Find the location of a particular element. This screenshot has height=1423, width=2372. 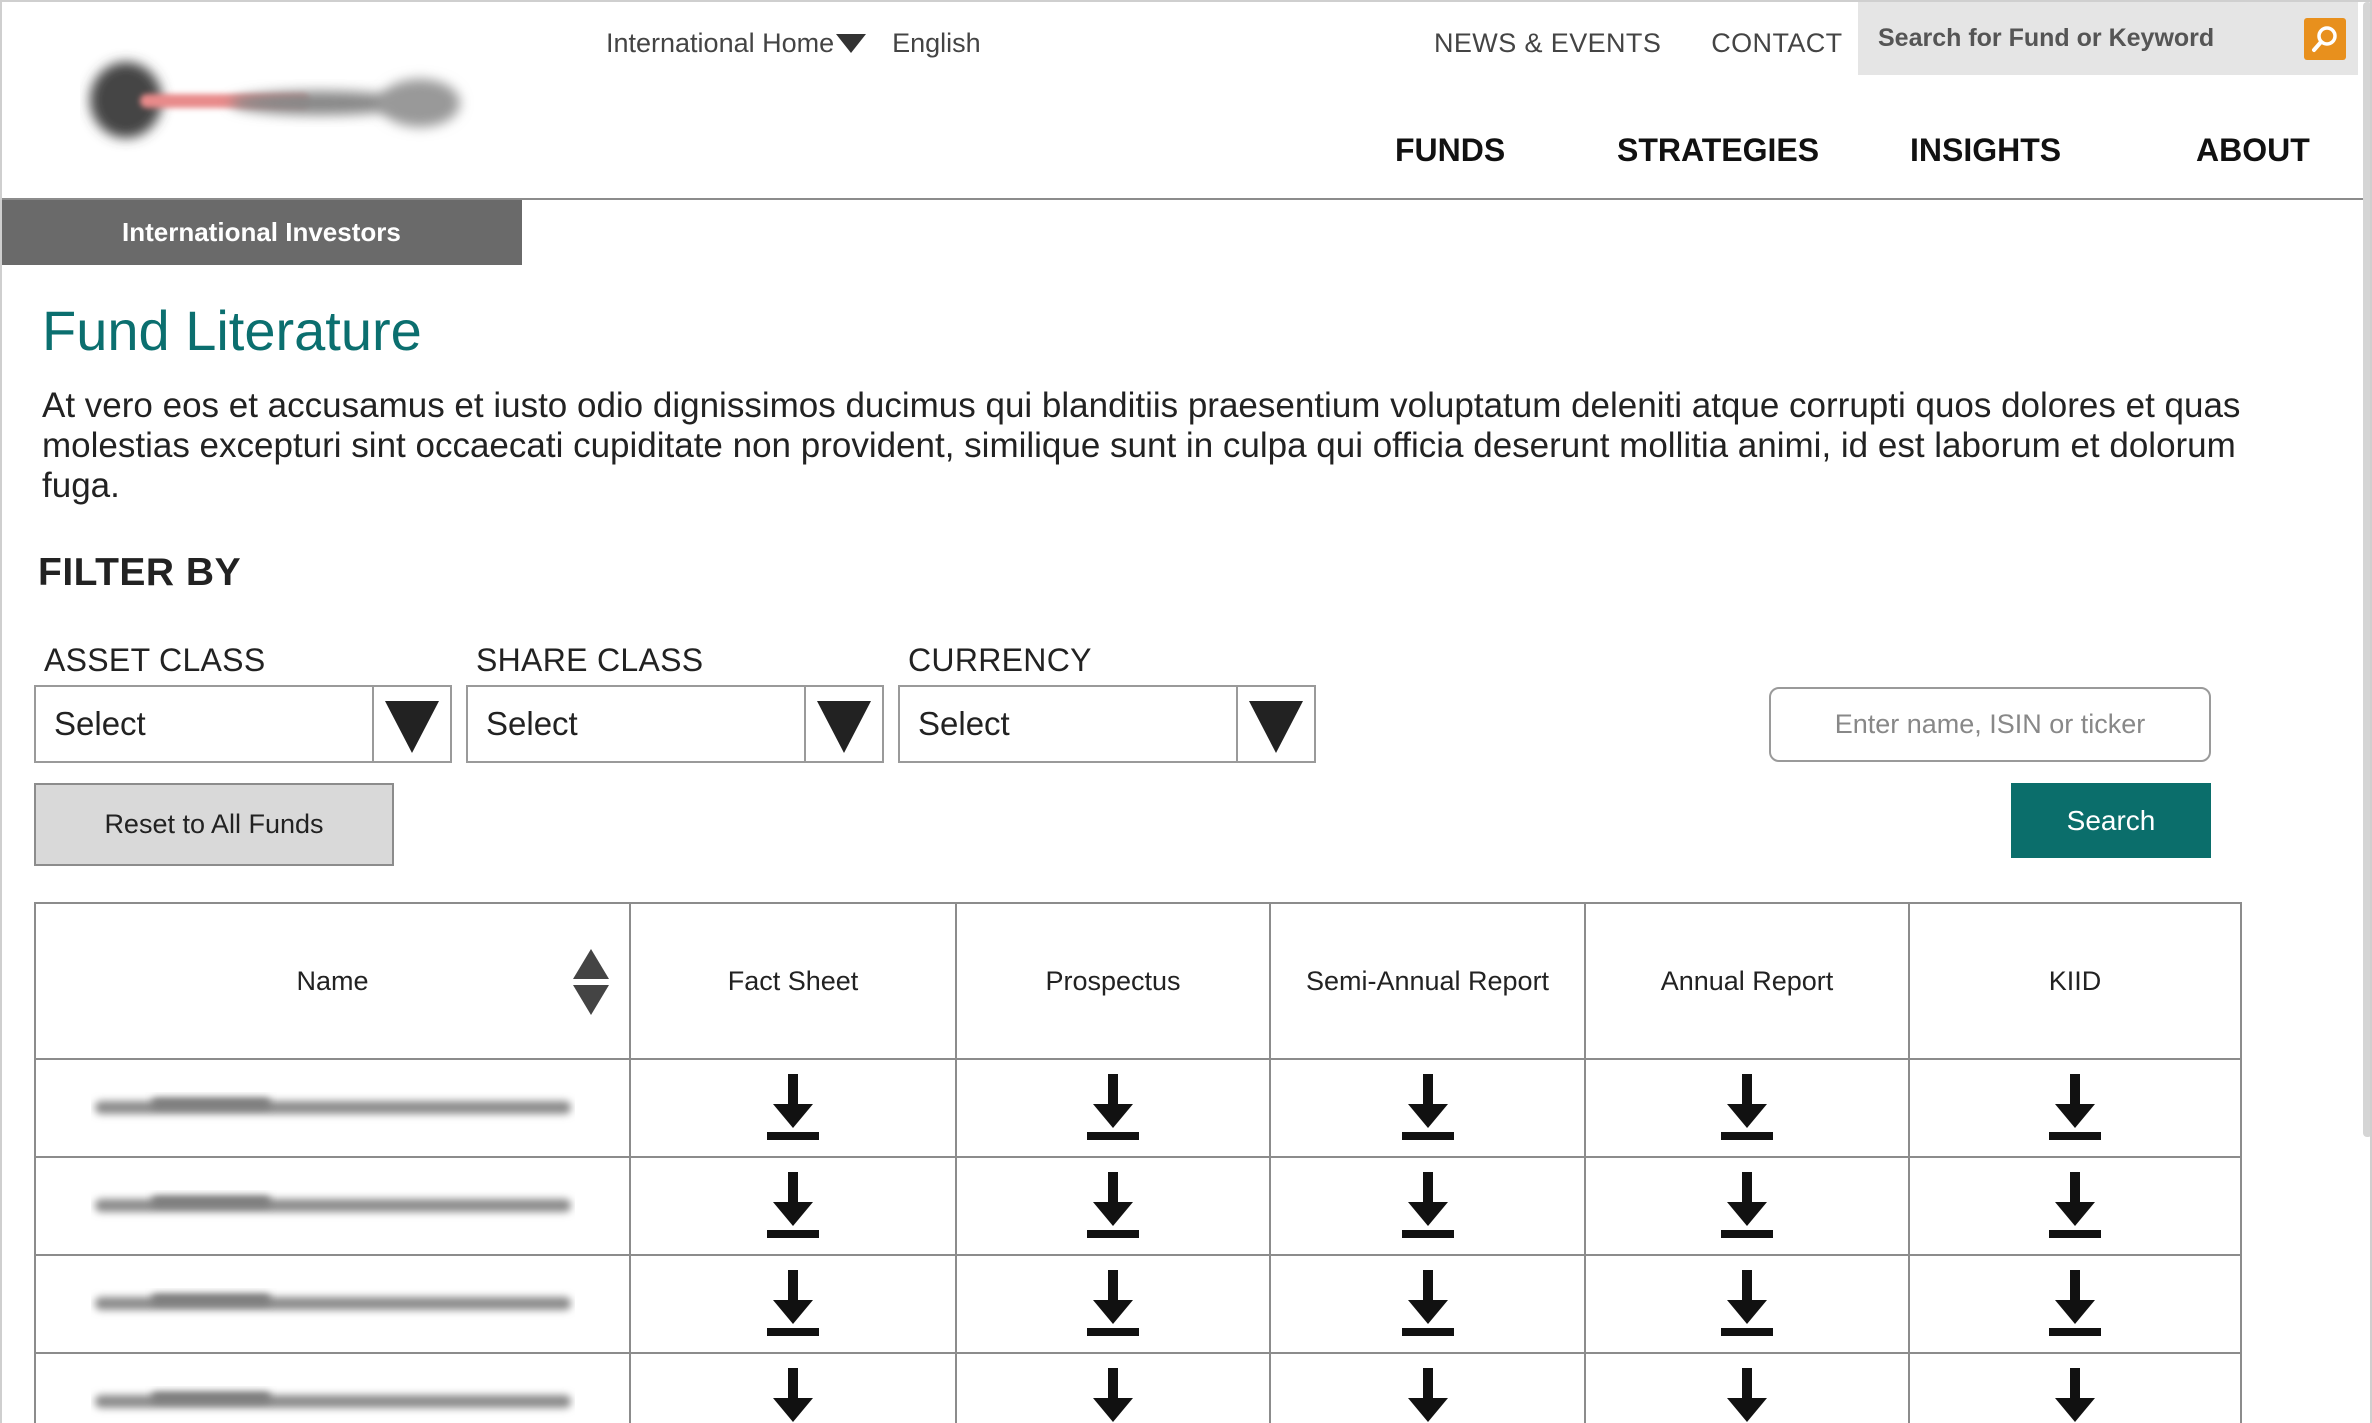

column-header-label: Name is located at coordinates (332, 980).